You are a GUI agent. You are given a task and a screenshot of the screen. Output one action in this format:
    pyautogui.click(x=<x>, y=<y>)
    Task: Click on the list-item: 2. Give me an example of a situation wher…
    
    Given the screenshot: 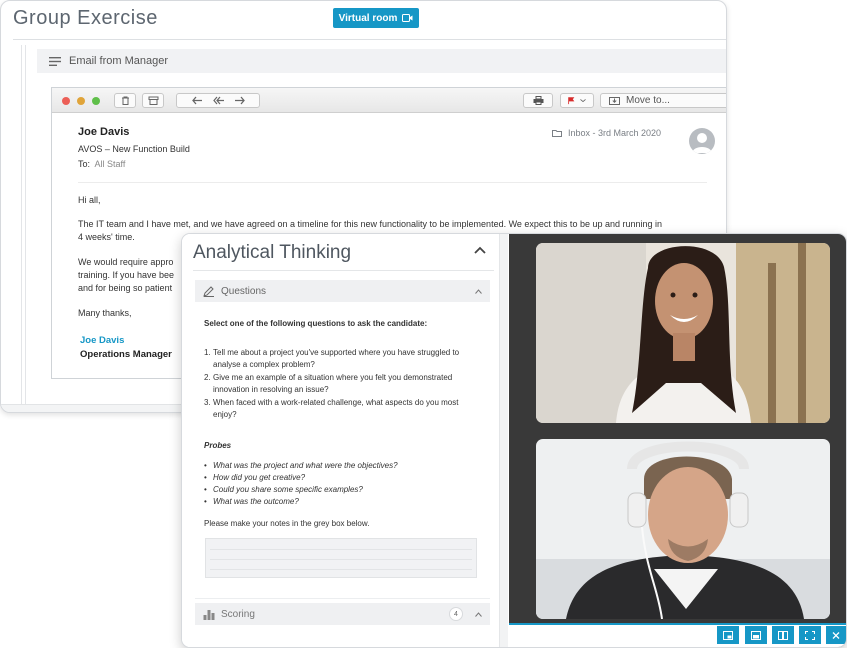 What is the action you would take?
    pyautogui.click(x=328, y=383)
    